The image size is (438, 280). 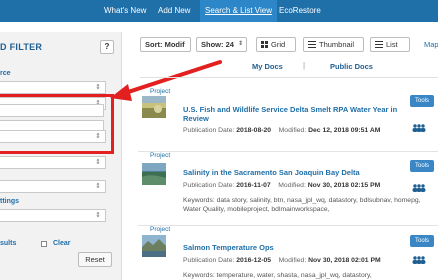 What do you see at coordinates (267, 66) in the screenshot?
I see `tab-my-docs: My Docs` at bounding box center [267, 66].